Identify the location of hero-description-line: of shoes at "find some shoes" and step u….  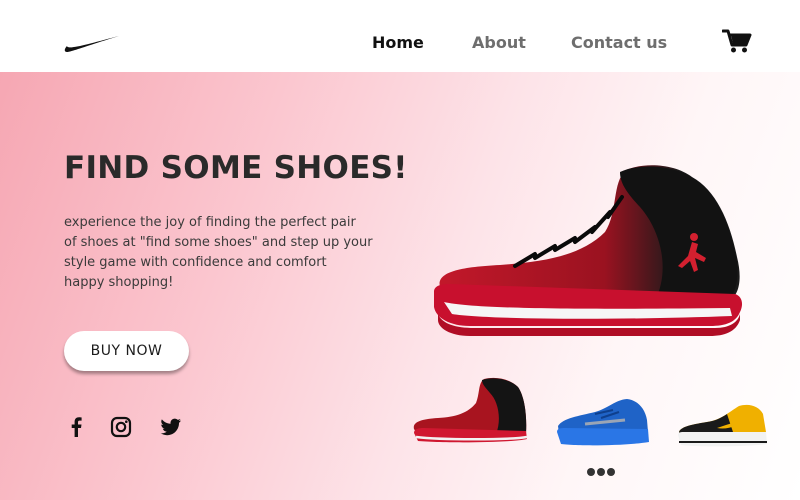
(218, 242).